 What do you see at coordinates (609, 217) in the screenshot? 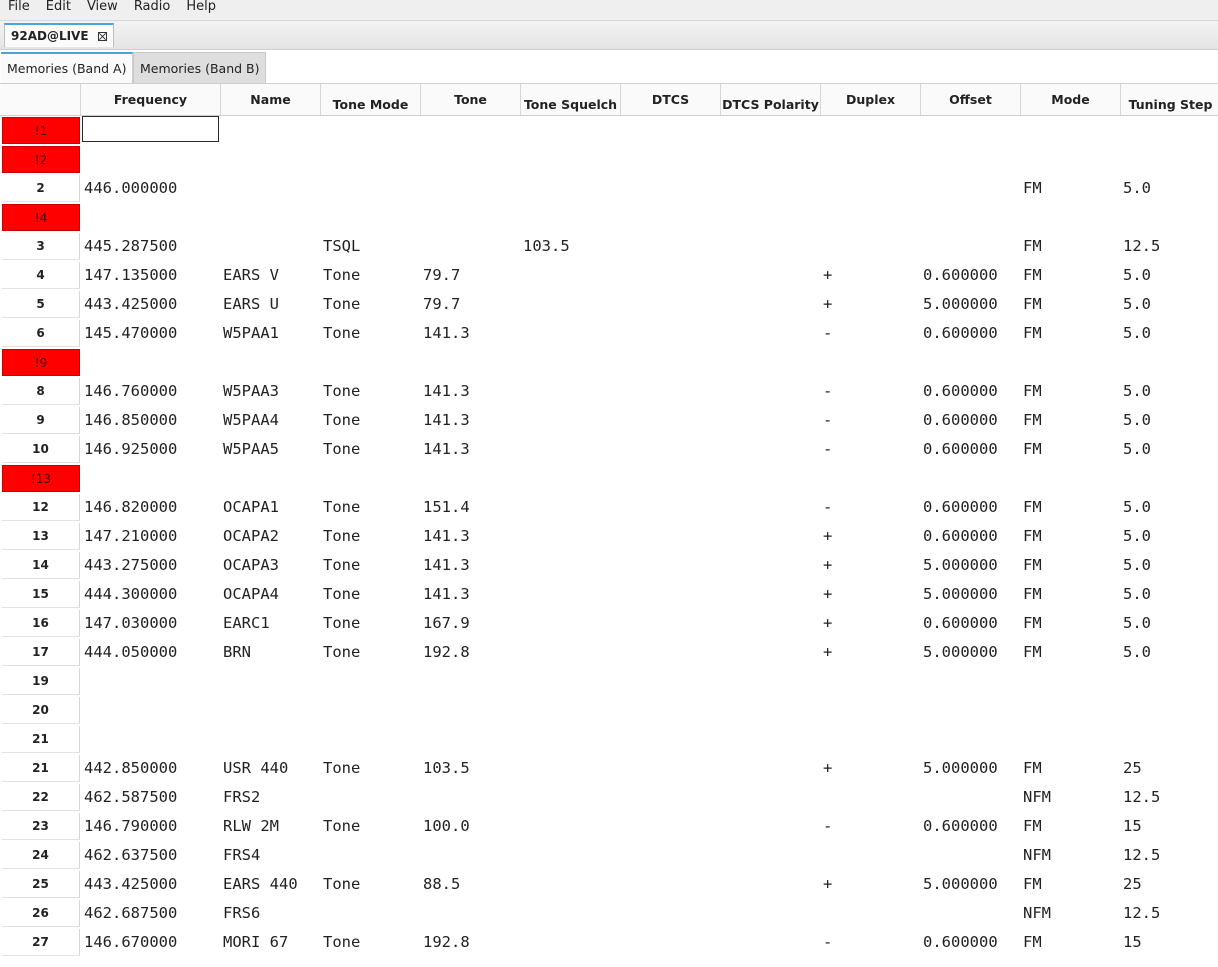
I see `table-row: !4` at bounding box center [609, 217].